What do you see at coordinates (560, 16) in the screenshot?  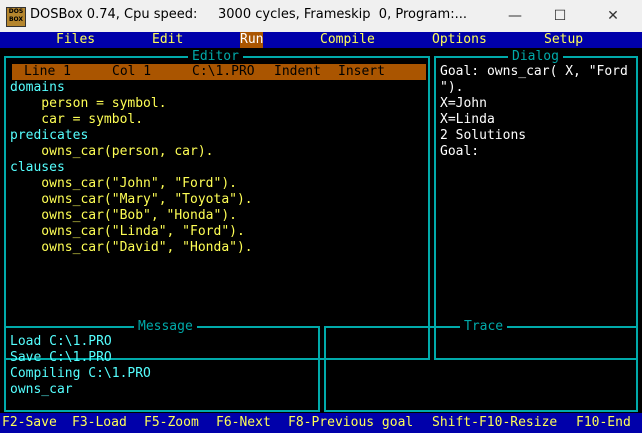 I see `maximize-button: ☐` at bounding box center [560, 16].